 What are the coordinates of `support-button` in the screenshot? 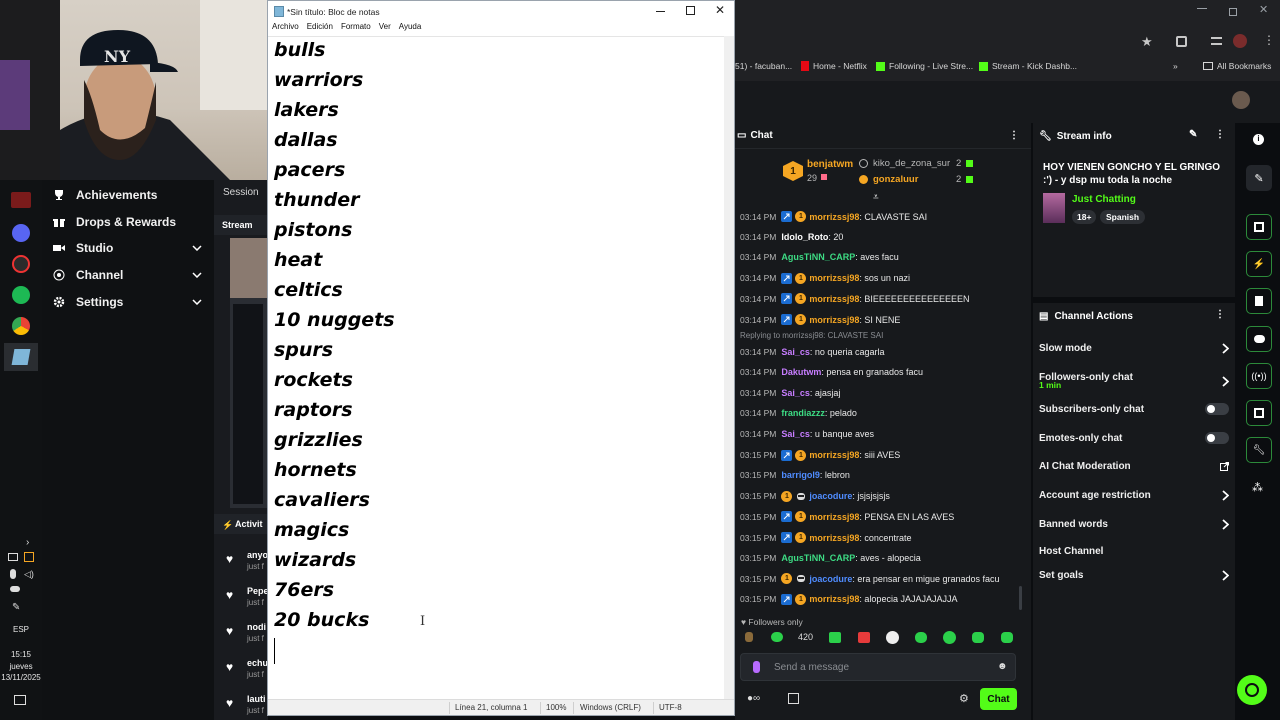 It's located at (1252, 690).